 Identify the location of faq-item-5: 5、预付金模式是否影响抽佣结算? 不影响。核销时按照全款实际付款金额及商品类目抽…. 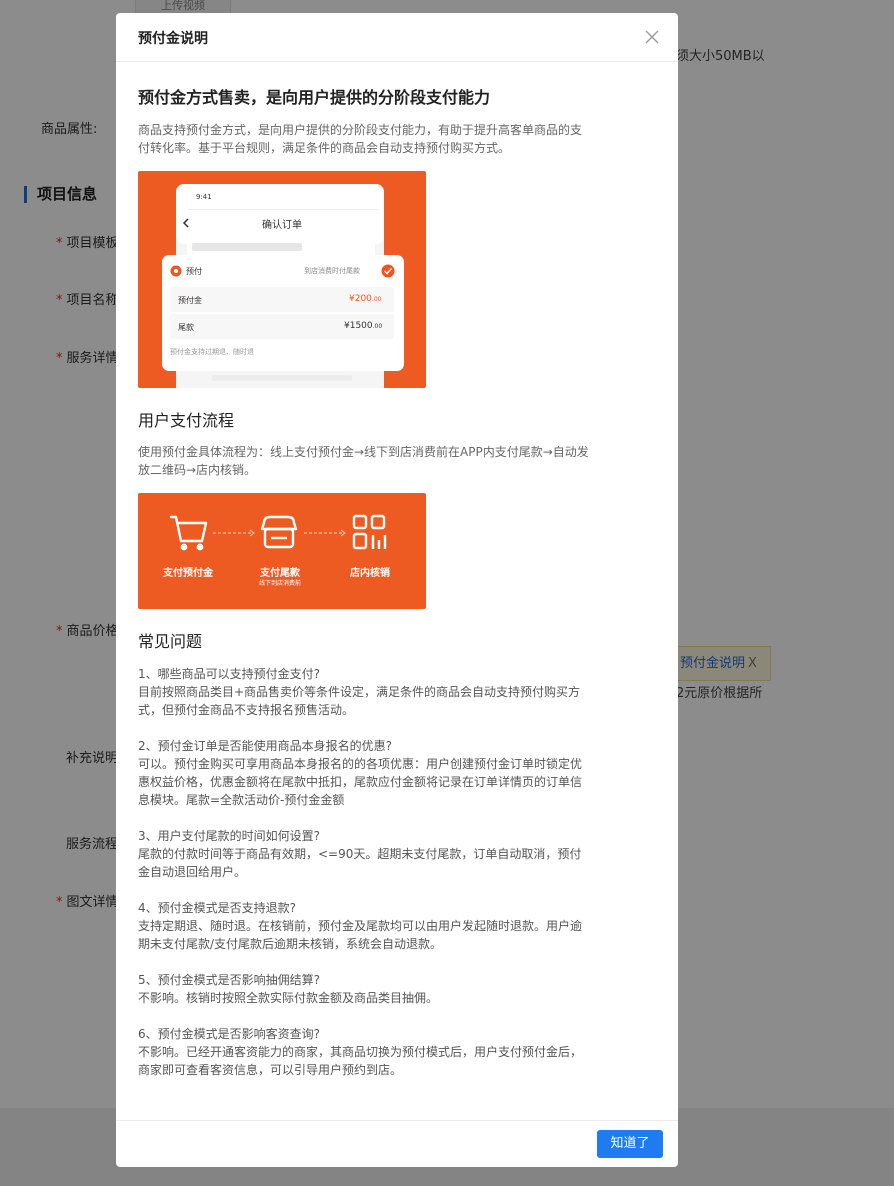
(364, 989).